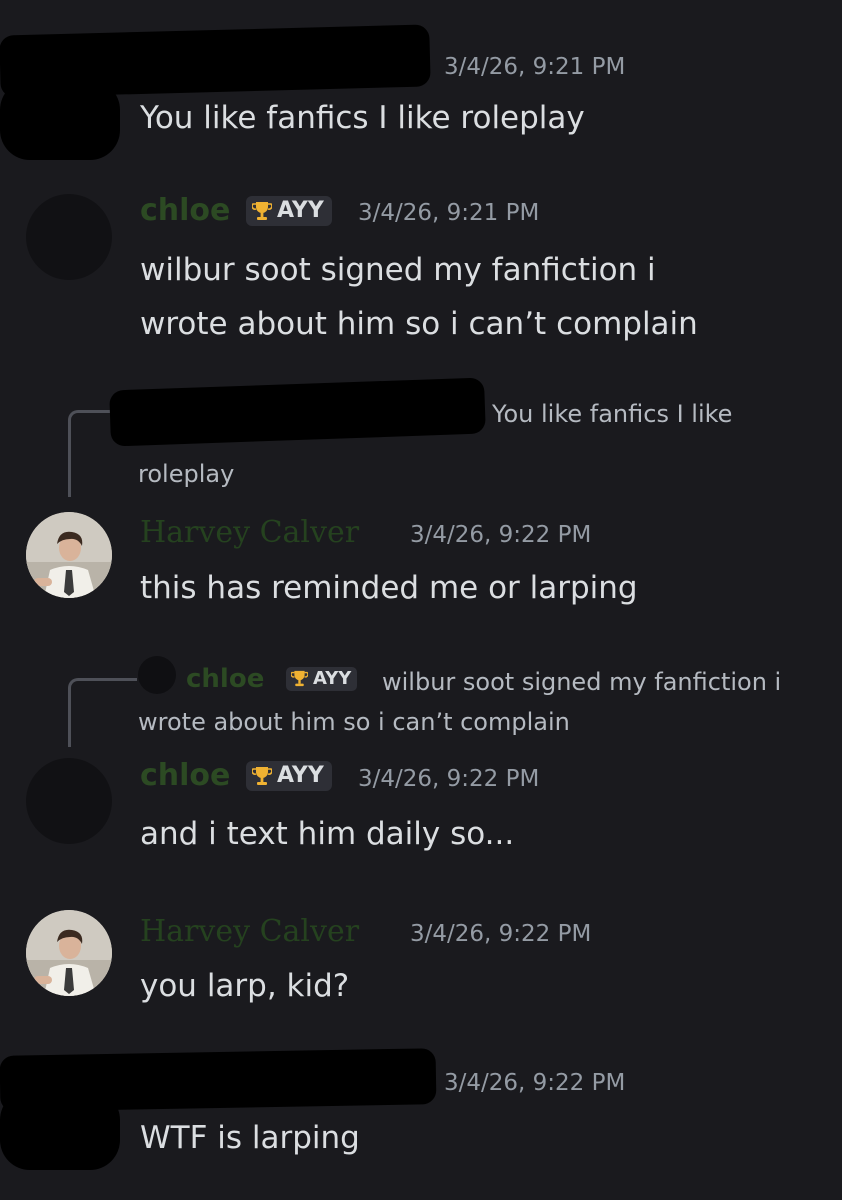  Describe the element at coordinates (225, 679) in the screenshot. I see `reply-author-name: chloe` at that location.